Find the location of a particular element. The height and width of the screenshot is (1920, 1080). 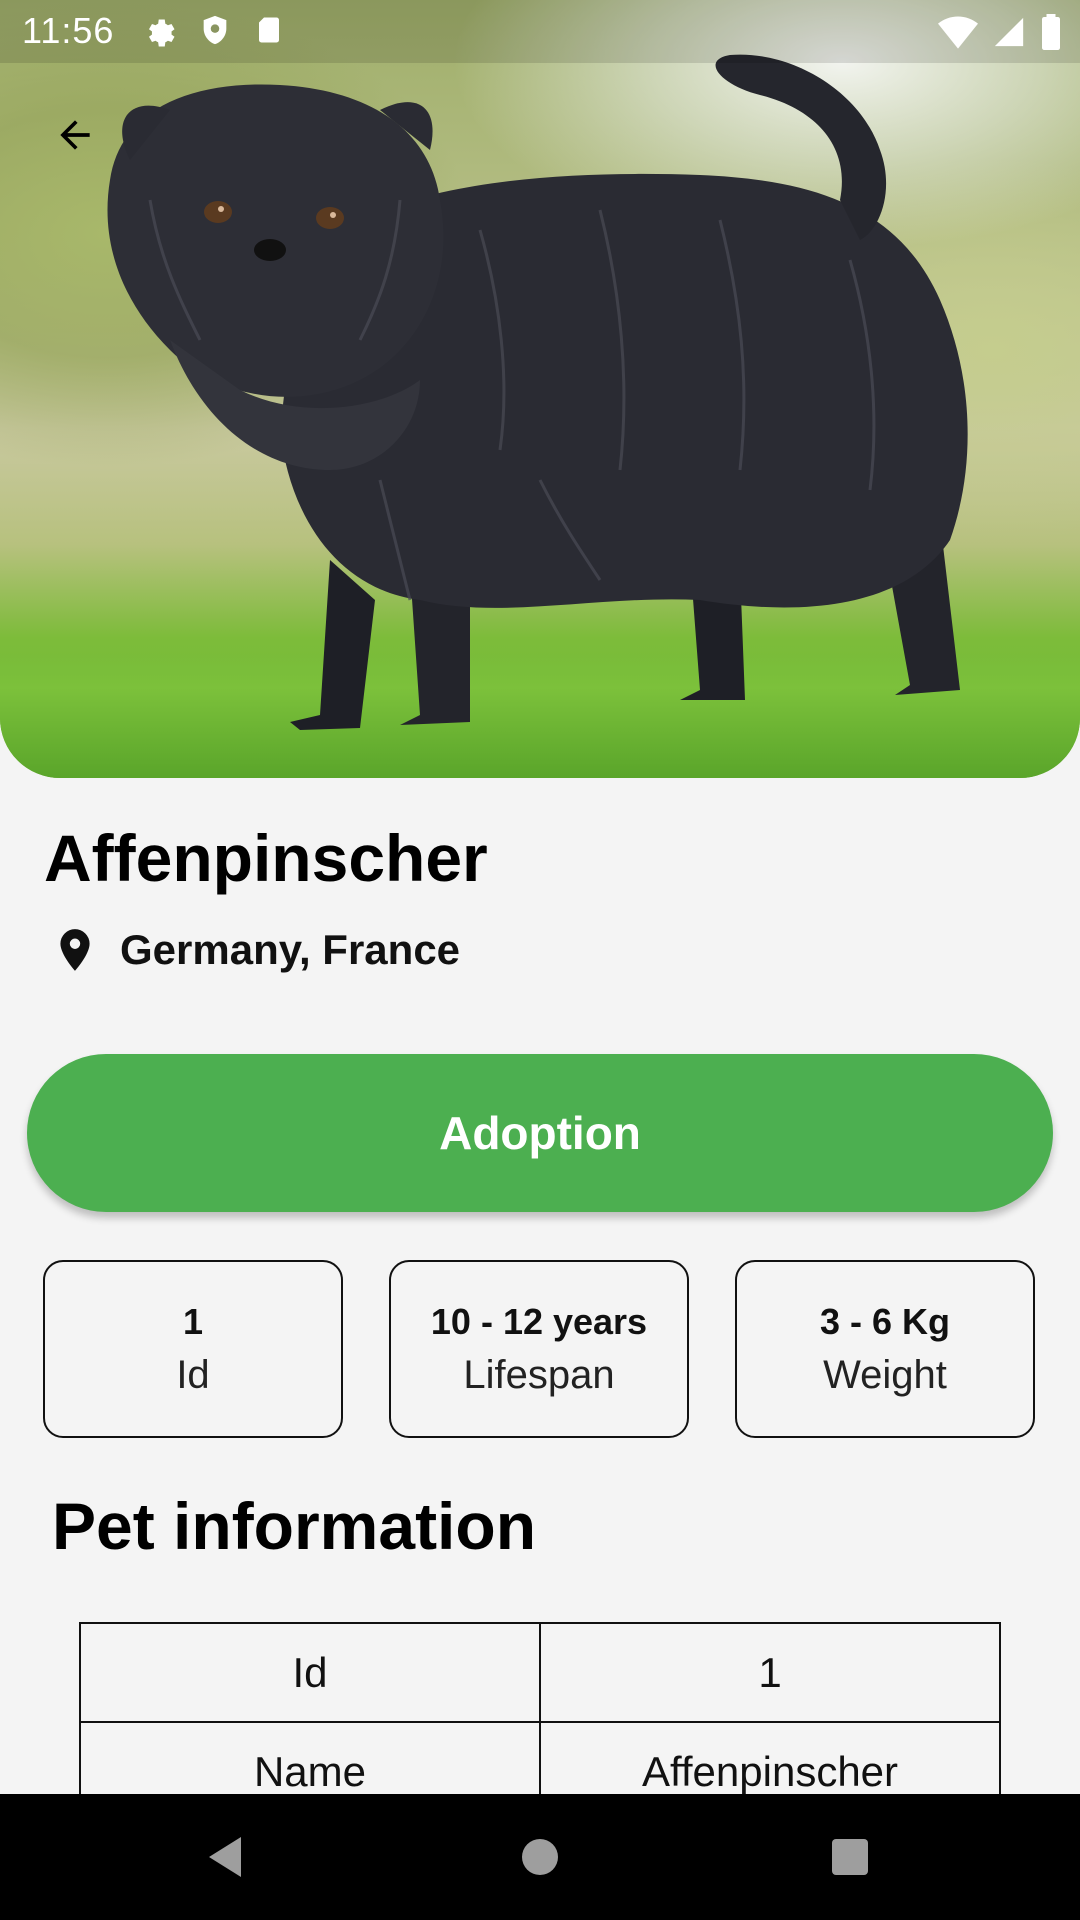

square-recents-icon is located at coordinates (850, 1857).